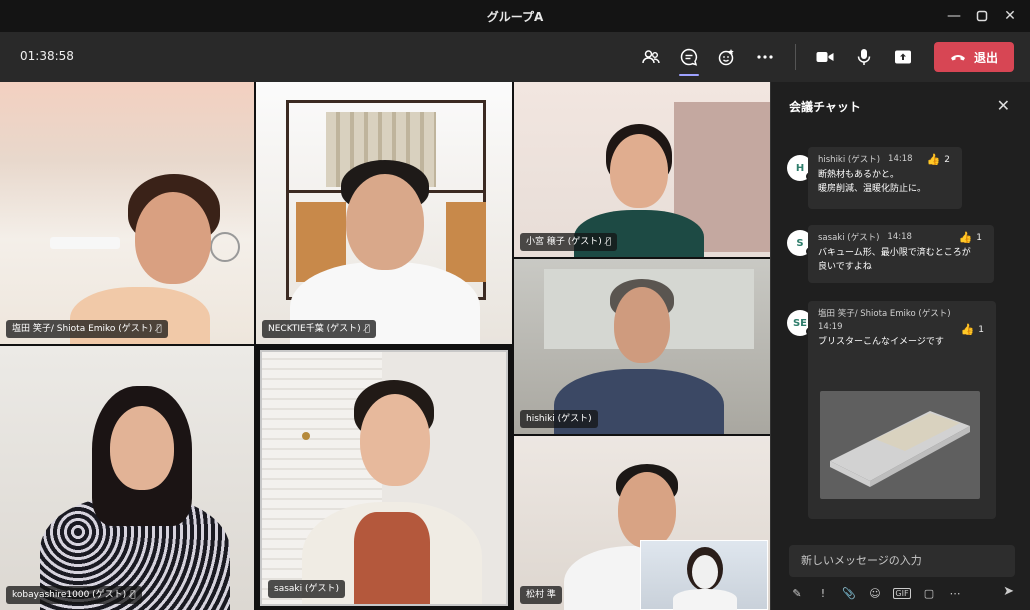 The width and height of the screenshot is (1030, 610). I want to click on wall-clock, so click(225, 247).